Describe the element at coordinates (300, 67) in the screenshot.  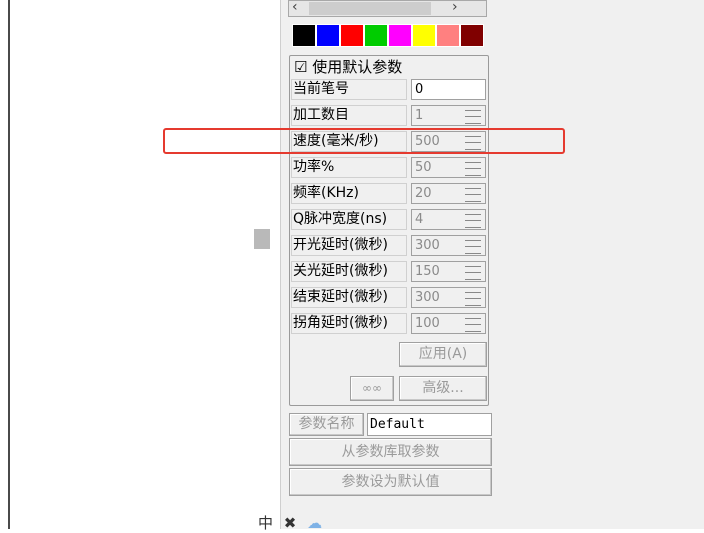
I see `checkbox-checked-icon: ☑` at that location.